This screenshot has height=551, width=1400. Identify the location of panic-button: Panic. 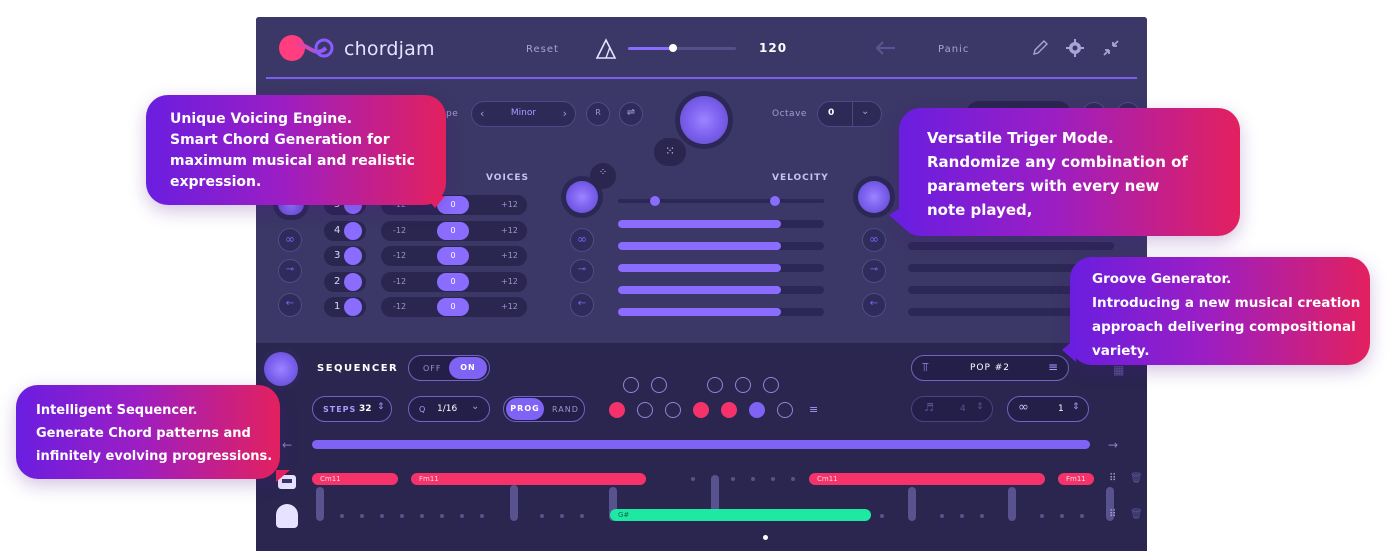
(953, 49).